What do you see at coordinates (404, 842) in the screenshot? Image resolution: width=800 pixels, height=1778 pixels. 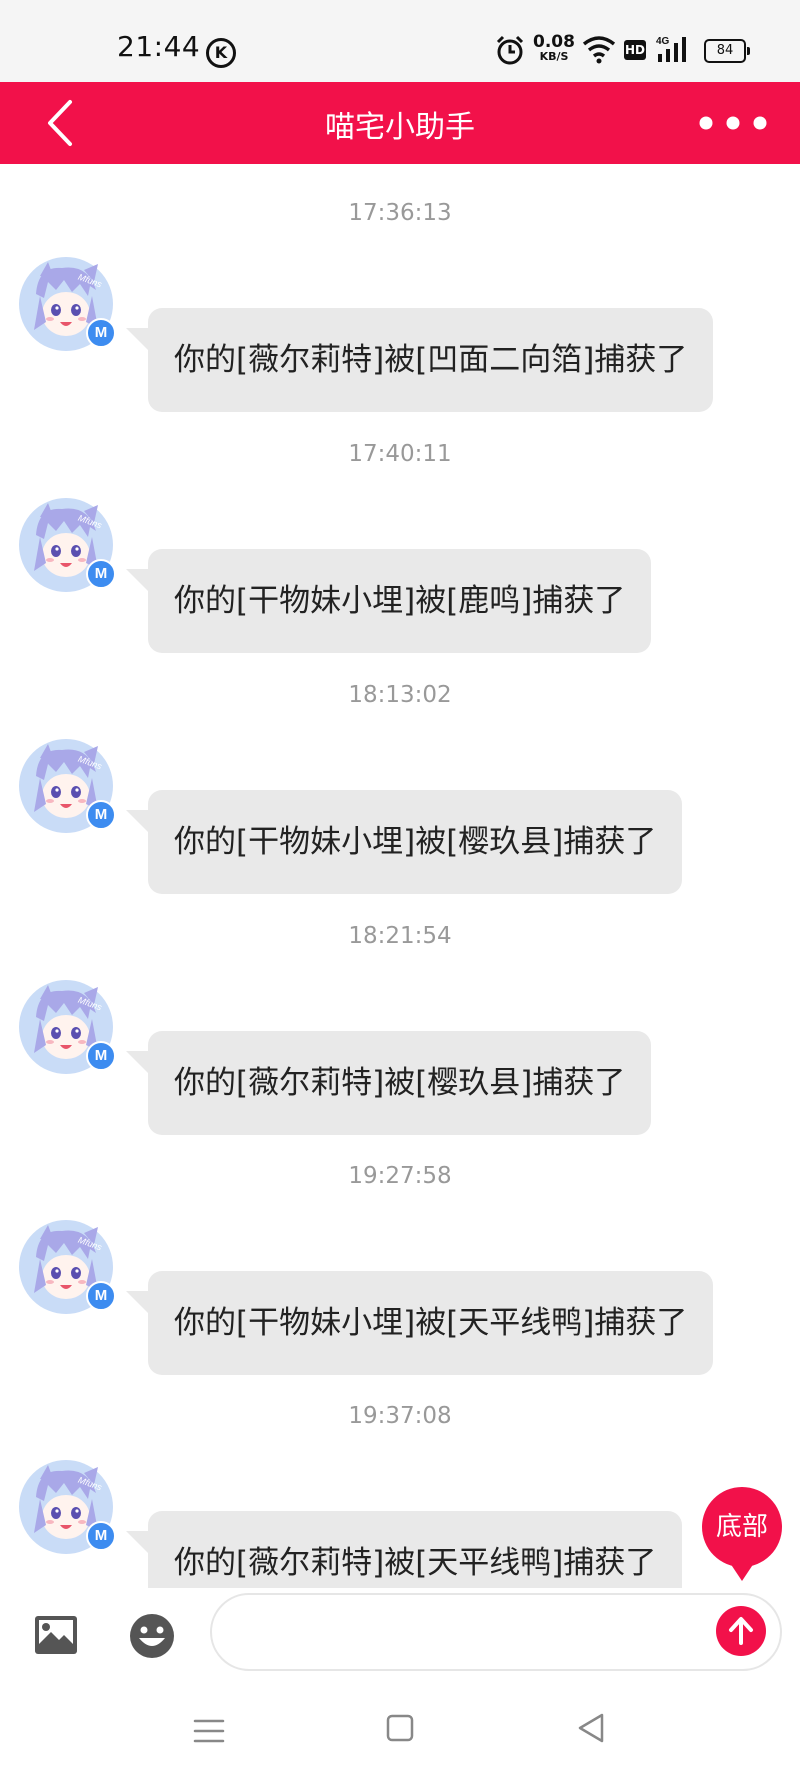 I see `message-bubble: 你的[干物妹小埋]被[樱玖县]捕获了` at bounding box center [404, 842].